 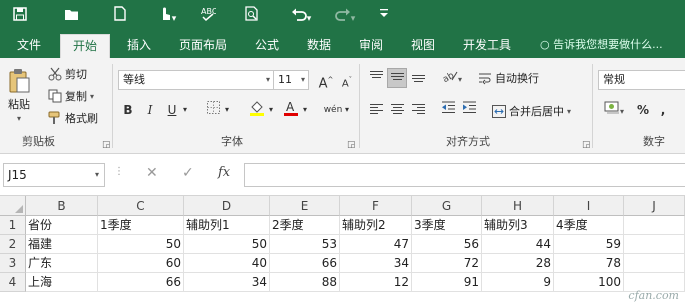 I want to click on cancel-icon: ✕, so click(x=152, y=173).